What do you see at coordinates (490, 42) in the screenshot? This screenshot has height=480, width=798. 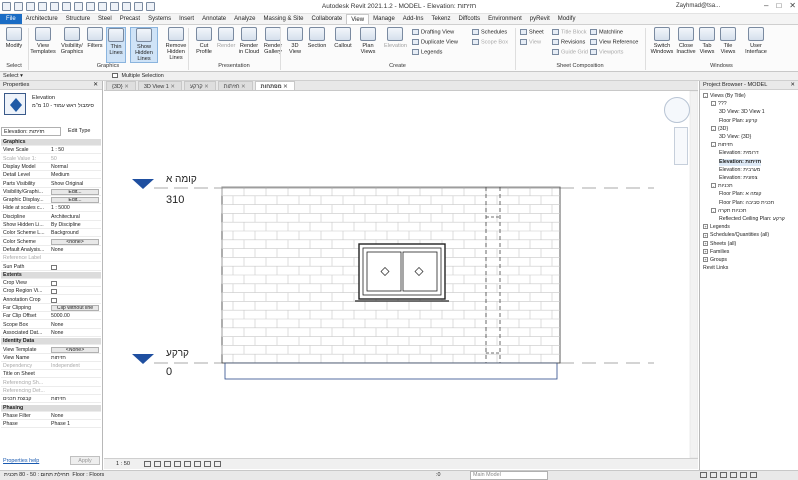 I see `scope-box-button: Scope Box` at bounding box center [490, 42].